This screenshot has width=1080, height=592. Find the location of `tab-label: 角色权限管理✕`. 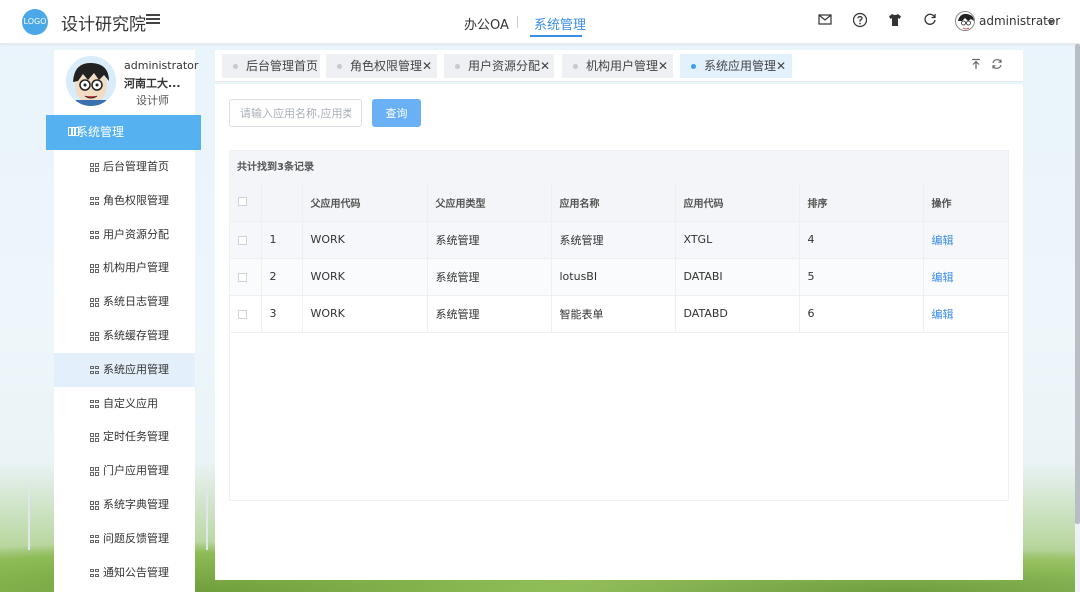

tab-label: 角色权限管理✕ is located at coordinates (391, 66).